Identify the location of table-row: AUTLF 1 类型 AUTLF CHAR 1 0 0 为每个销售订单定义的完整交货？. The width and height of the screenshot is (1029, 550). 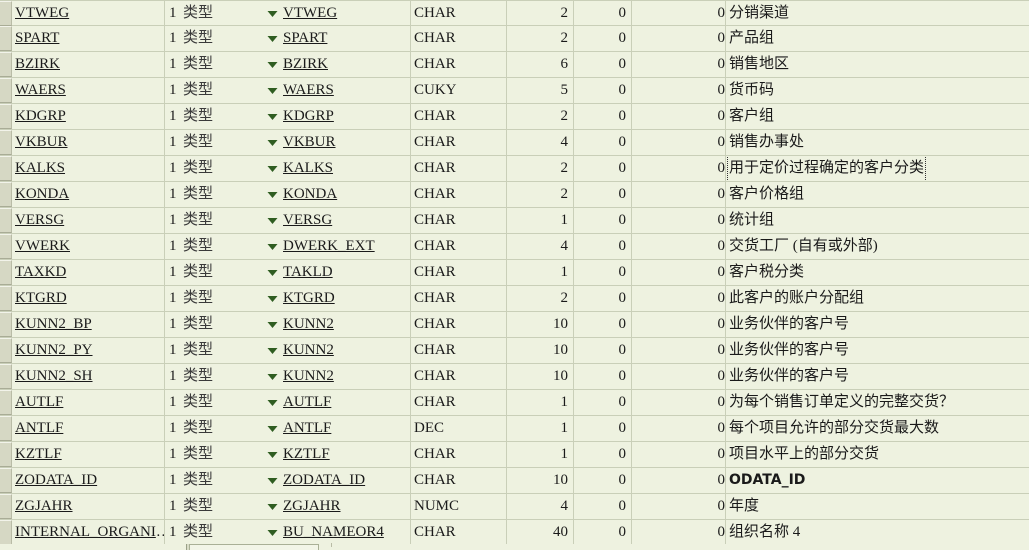
(514, 403).